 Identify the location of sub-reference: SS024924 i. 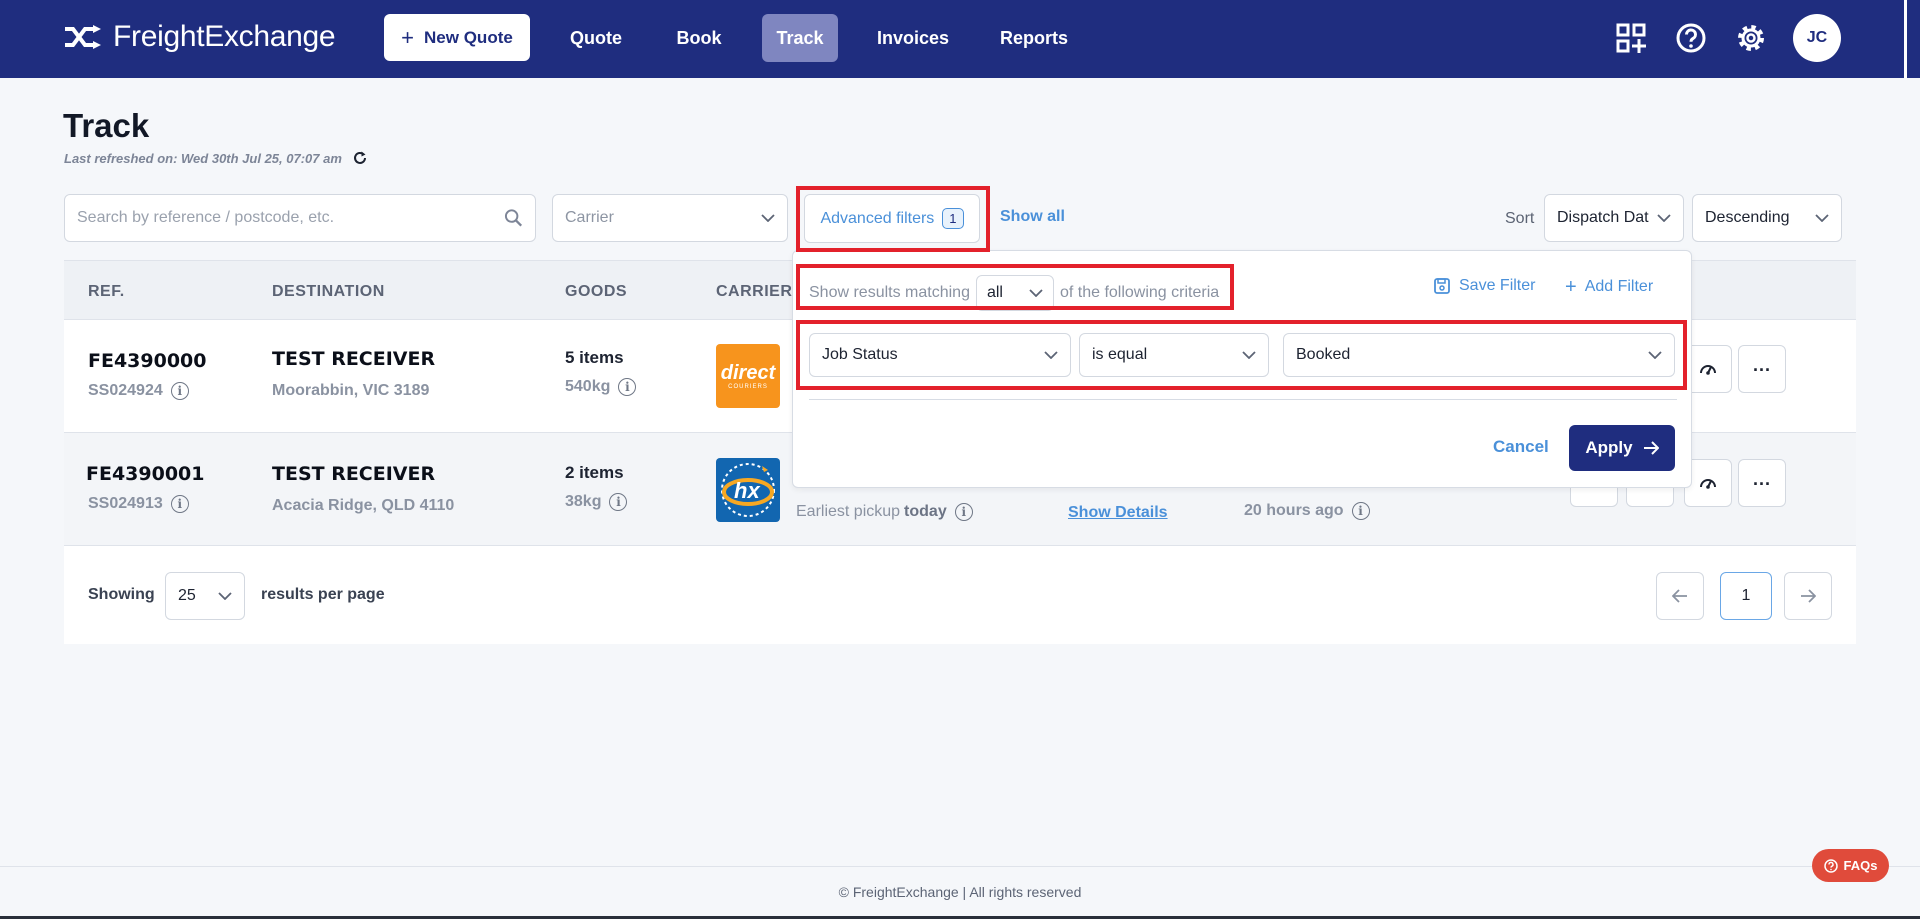
(138, 391).